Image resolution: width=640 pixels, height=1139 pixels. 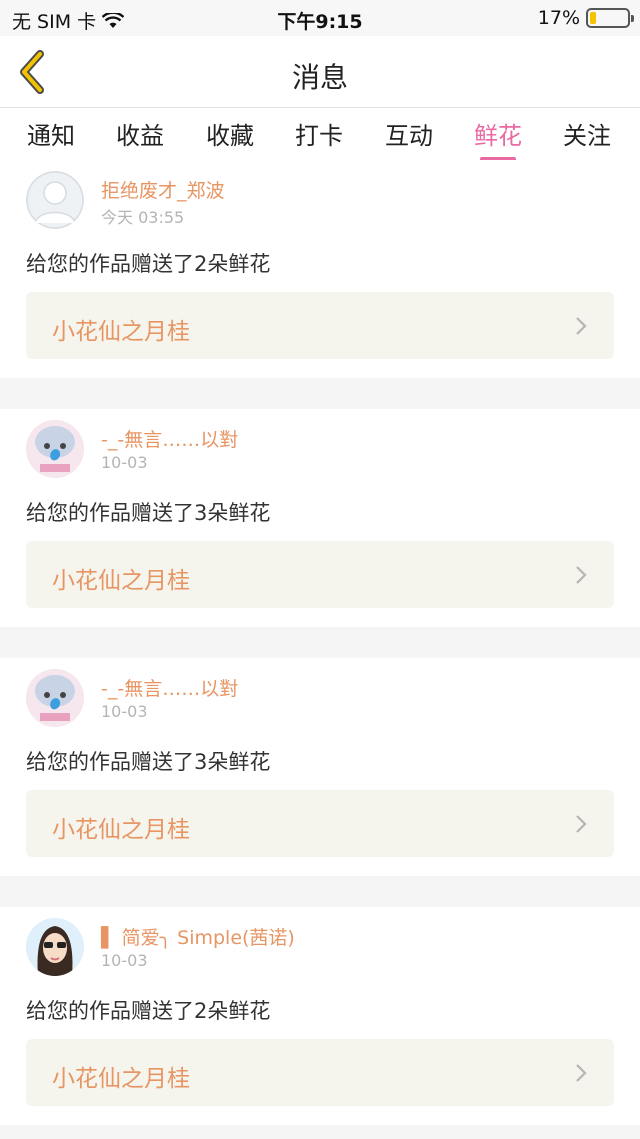 What do you see at coordinates (610, 18) in the screenshot?
I see `battery-icon` at bounding box center [610, 18].